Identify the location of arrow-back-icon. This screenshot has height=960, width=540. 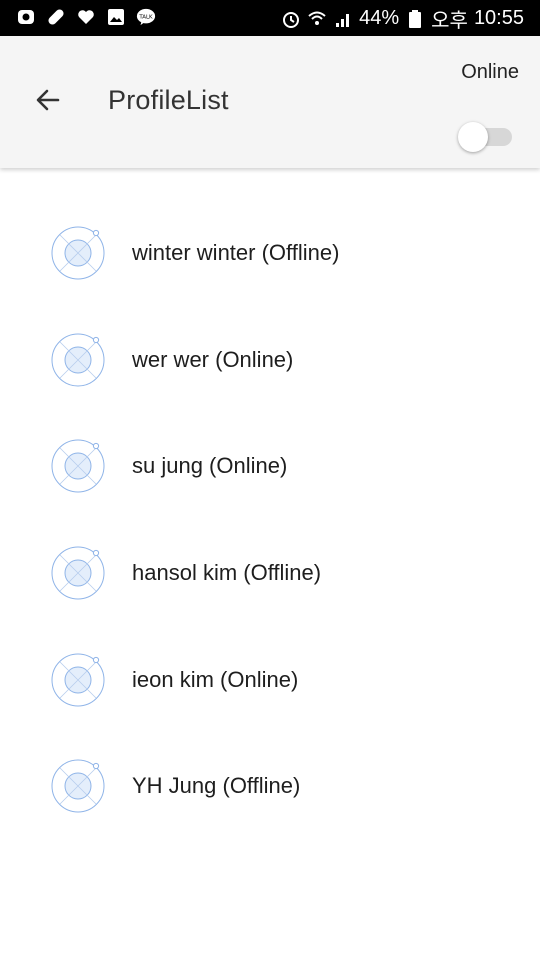
(48, 102).